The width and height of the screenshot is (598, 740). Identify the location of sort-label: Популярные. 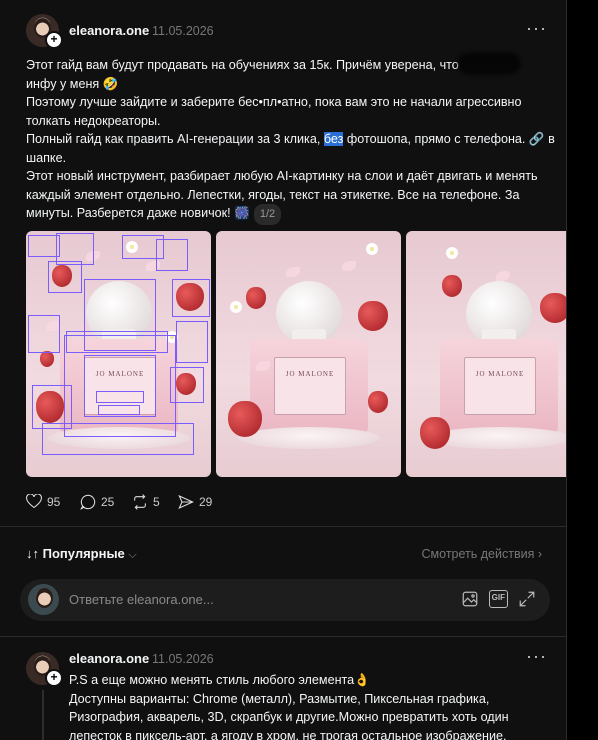
(83, 553).